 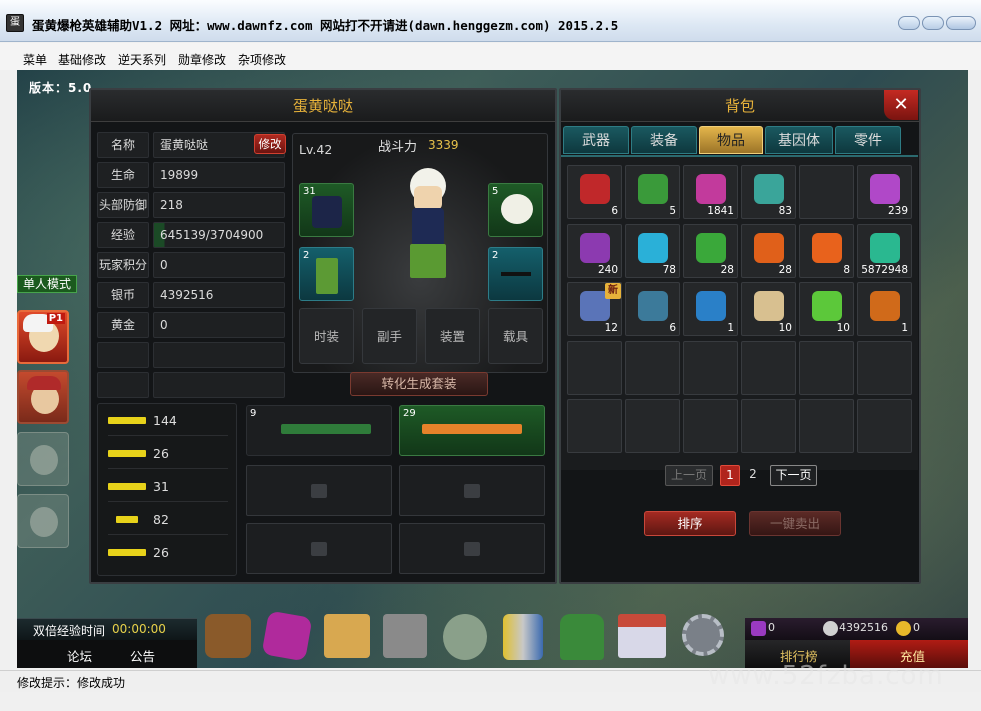 I want to click on prev-page-button: 上一页, so click(x=689, y=475).